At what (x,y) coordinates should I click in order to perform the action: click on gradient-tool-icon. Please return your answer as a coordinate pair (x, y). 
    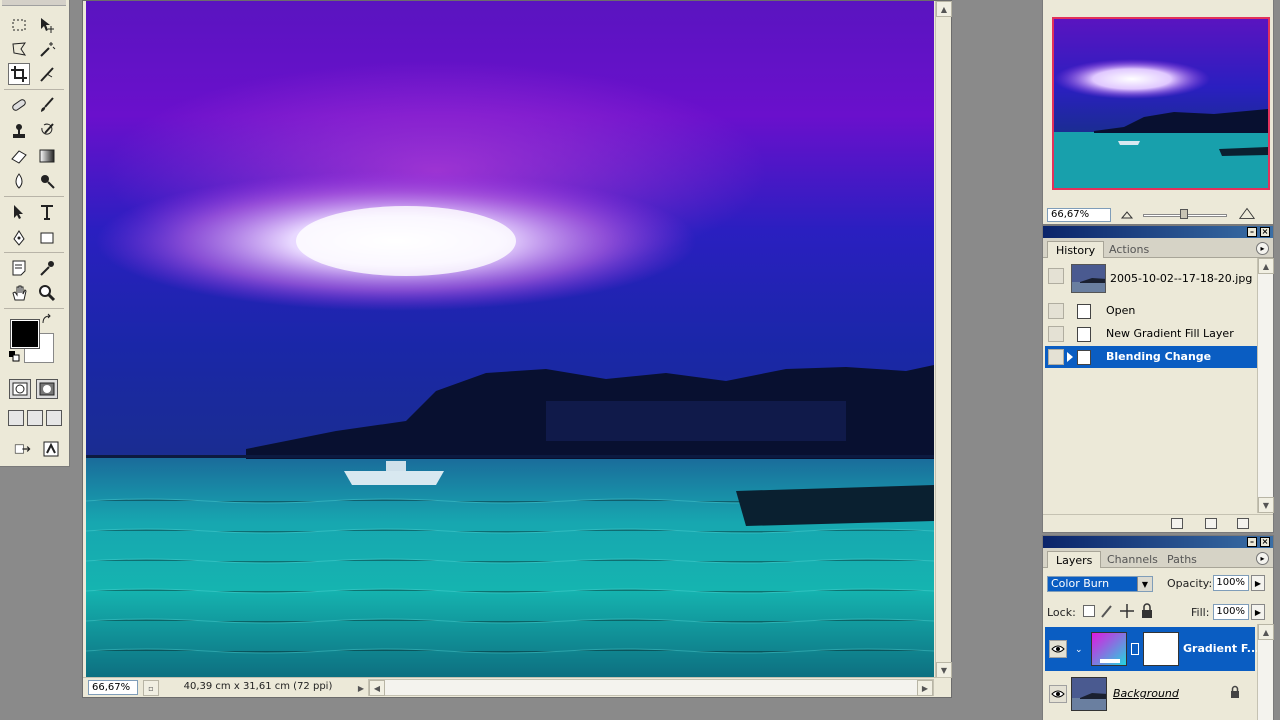
    Looking at the image, I should click on (47, 156).